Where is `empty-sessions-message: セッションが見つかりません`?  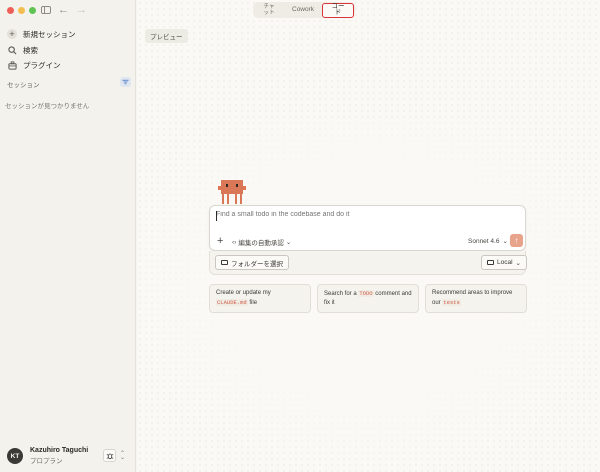
empty-sessions-message: セッションが見つかりません is located at coordinates (47, 106).